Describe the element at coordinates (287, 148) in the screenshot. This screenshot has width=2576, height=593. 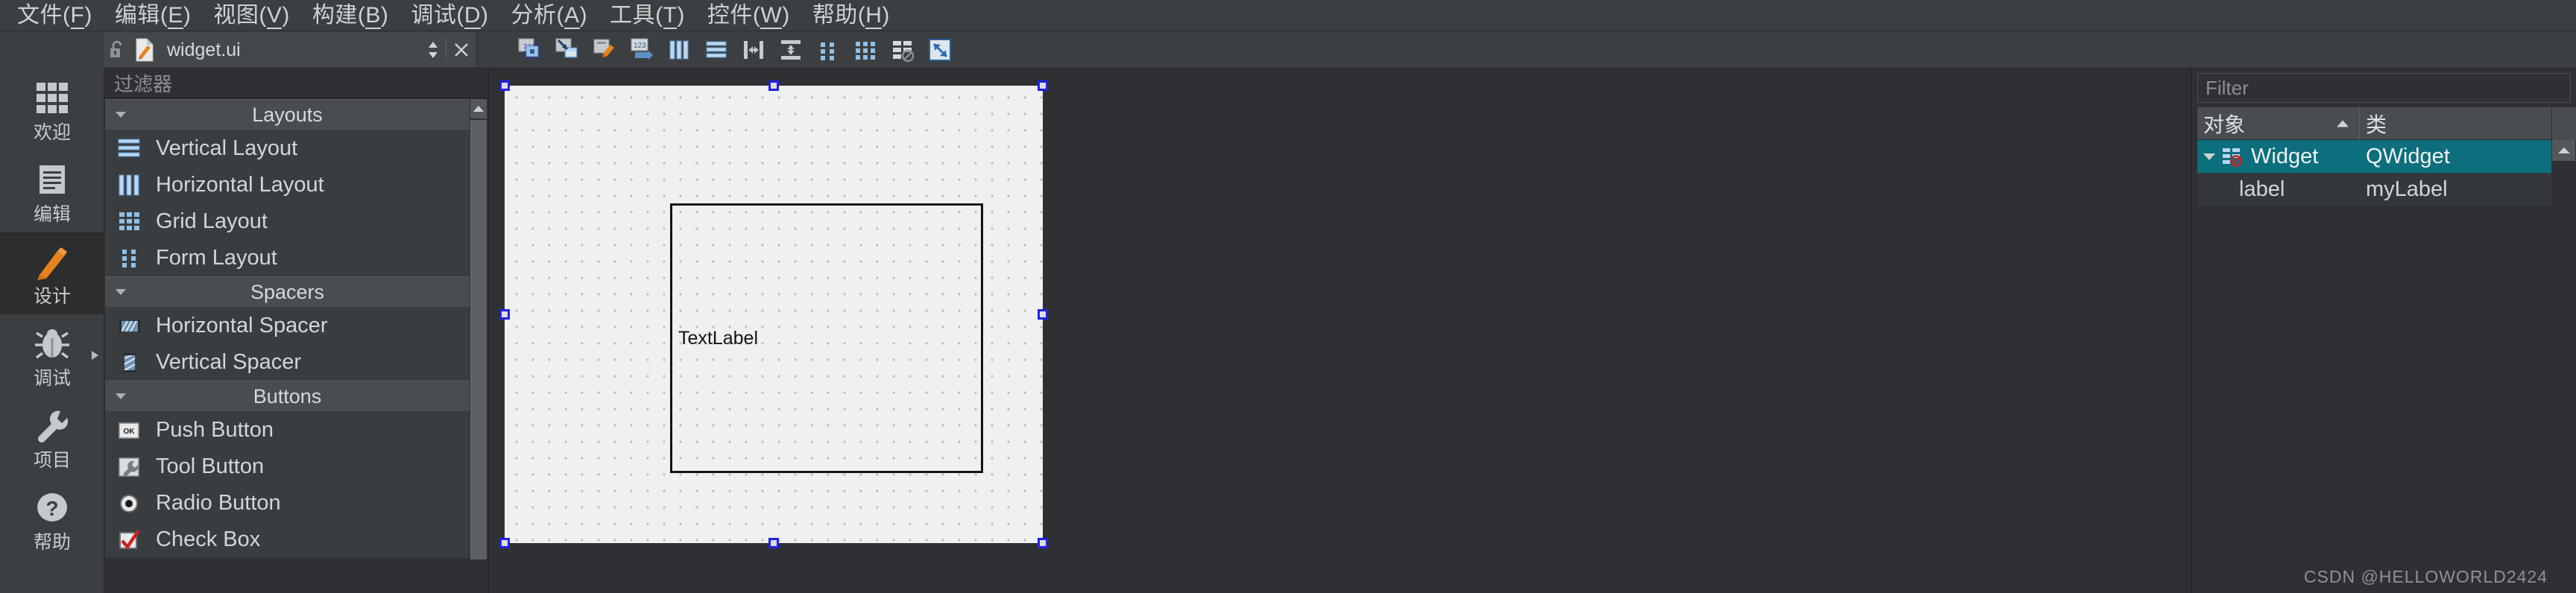
I see `widget-box-item-vertical-layout: Vertical Layout` at that location.